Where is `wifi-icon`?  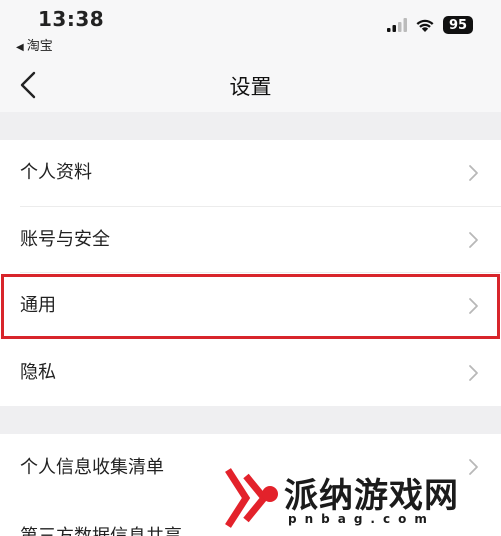 wifi-icon is located at coordinates (425, 25).